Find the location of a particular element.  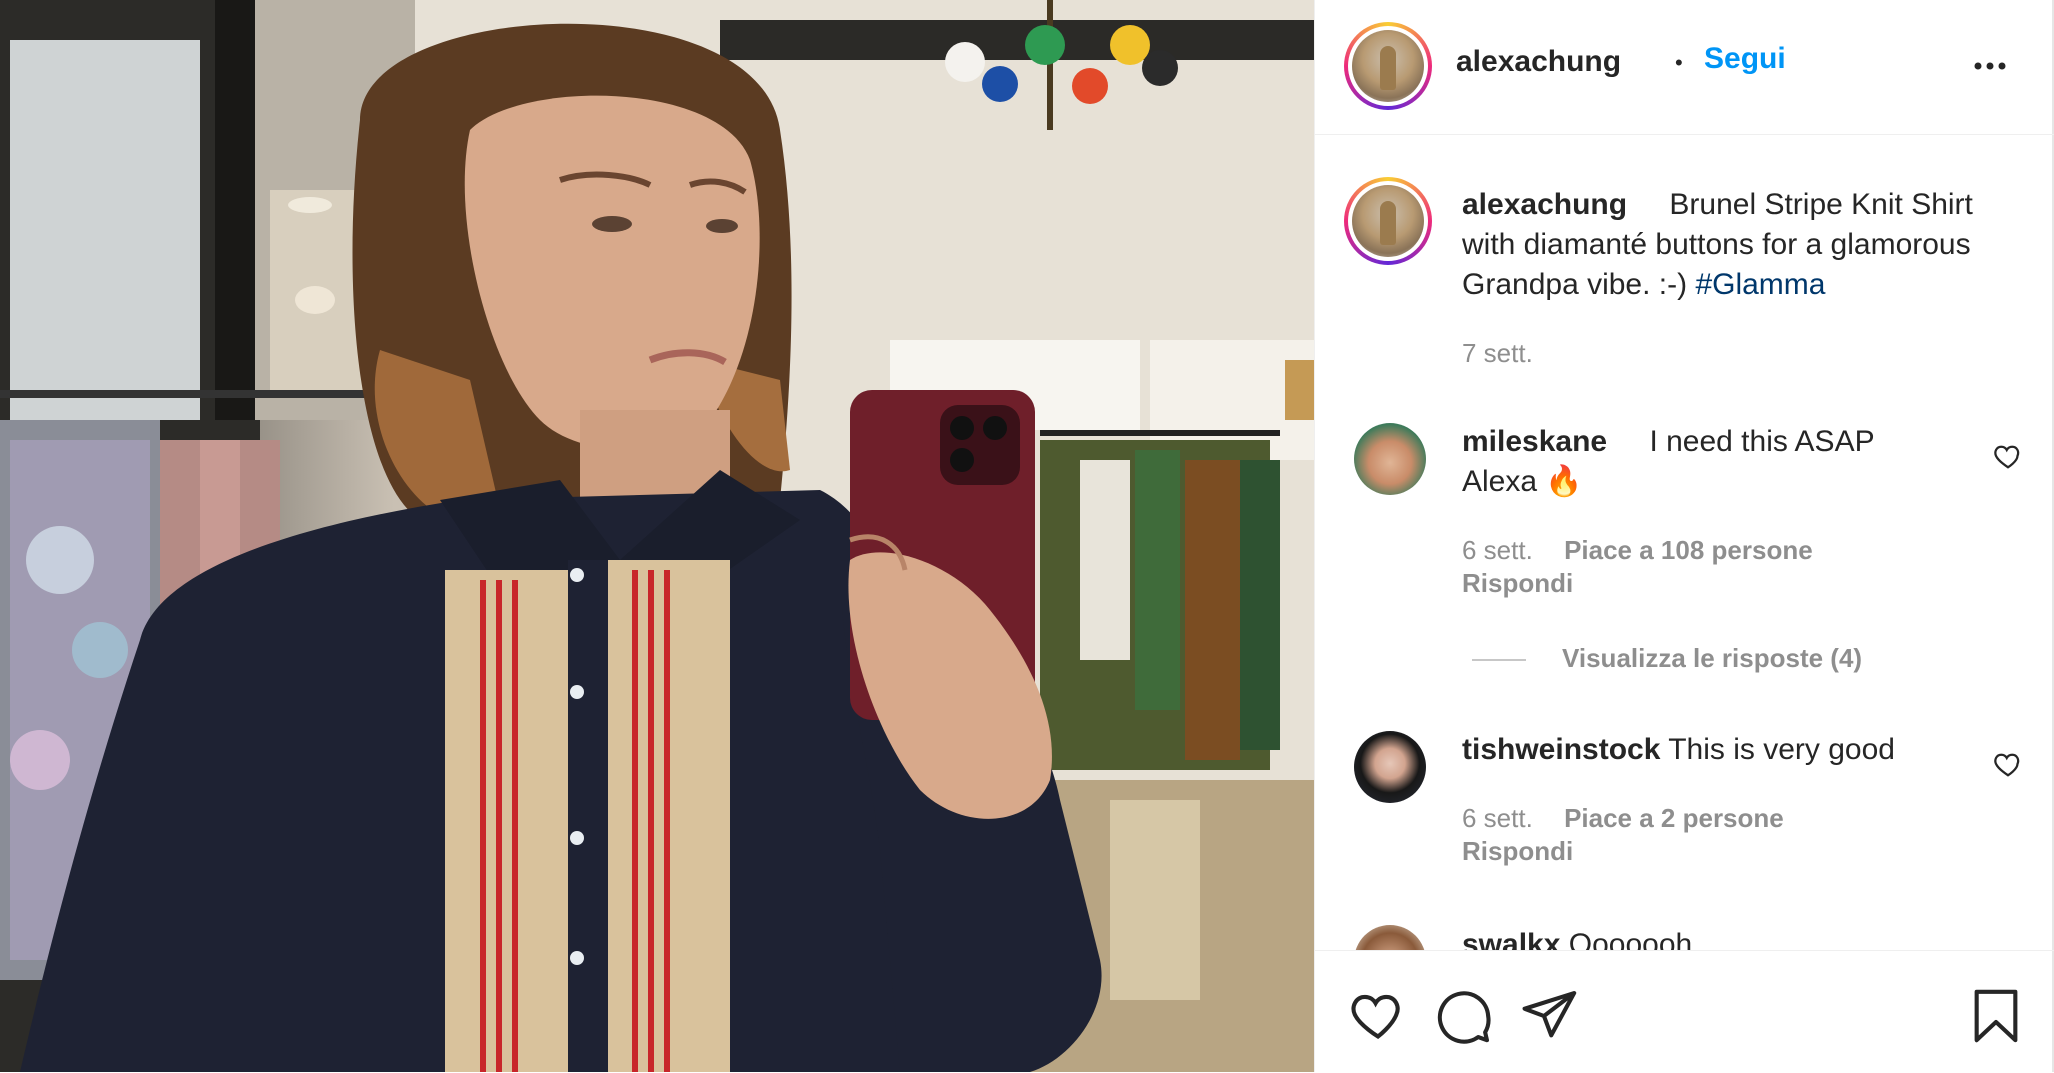

comment-text: tishweinstock This is very good is located at coordinates (1742, 750).